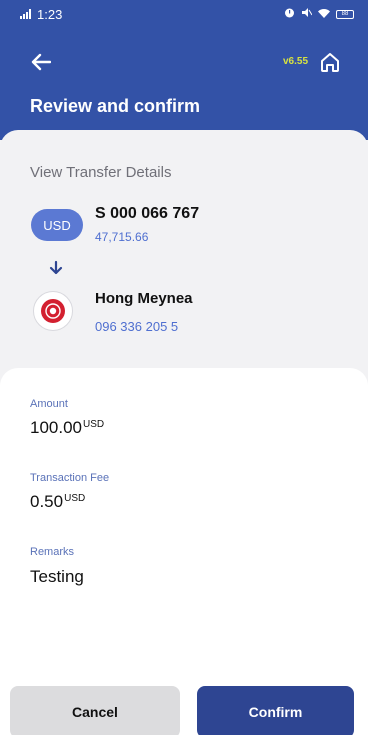  I want to click on fee-currency: USD, so click(75, 498).